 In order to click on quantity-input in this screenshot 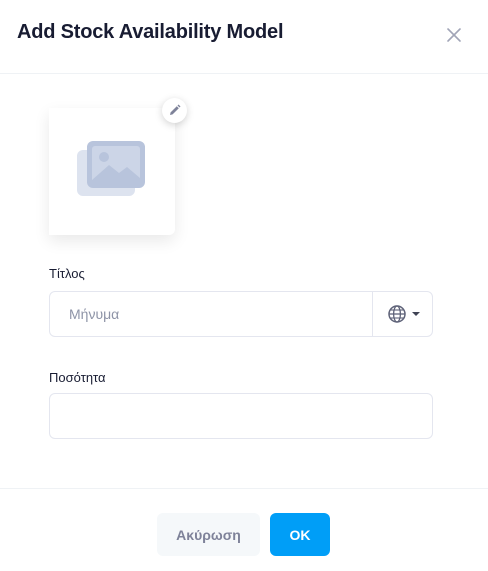, I will do `click(241, 416)`.